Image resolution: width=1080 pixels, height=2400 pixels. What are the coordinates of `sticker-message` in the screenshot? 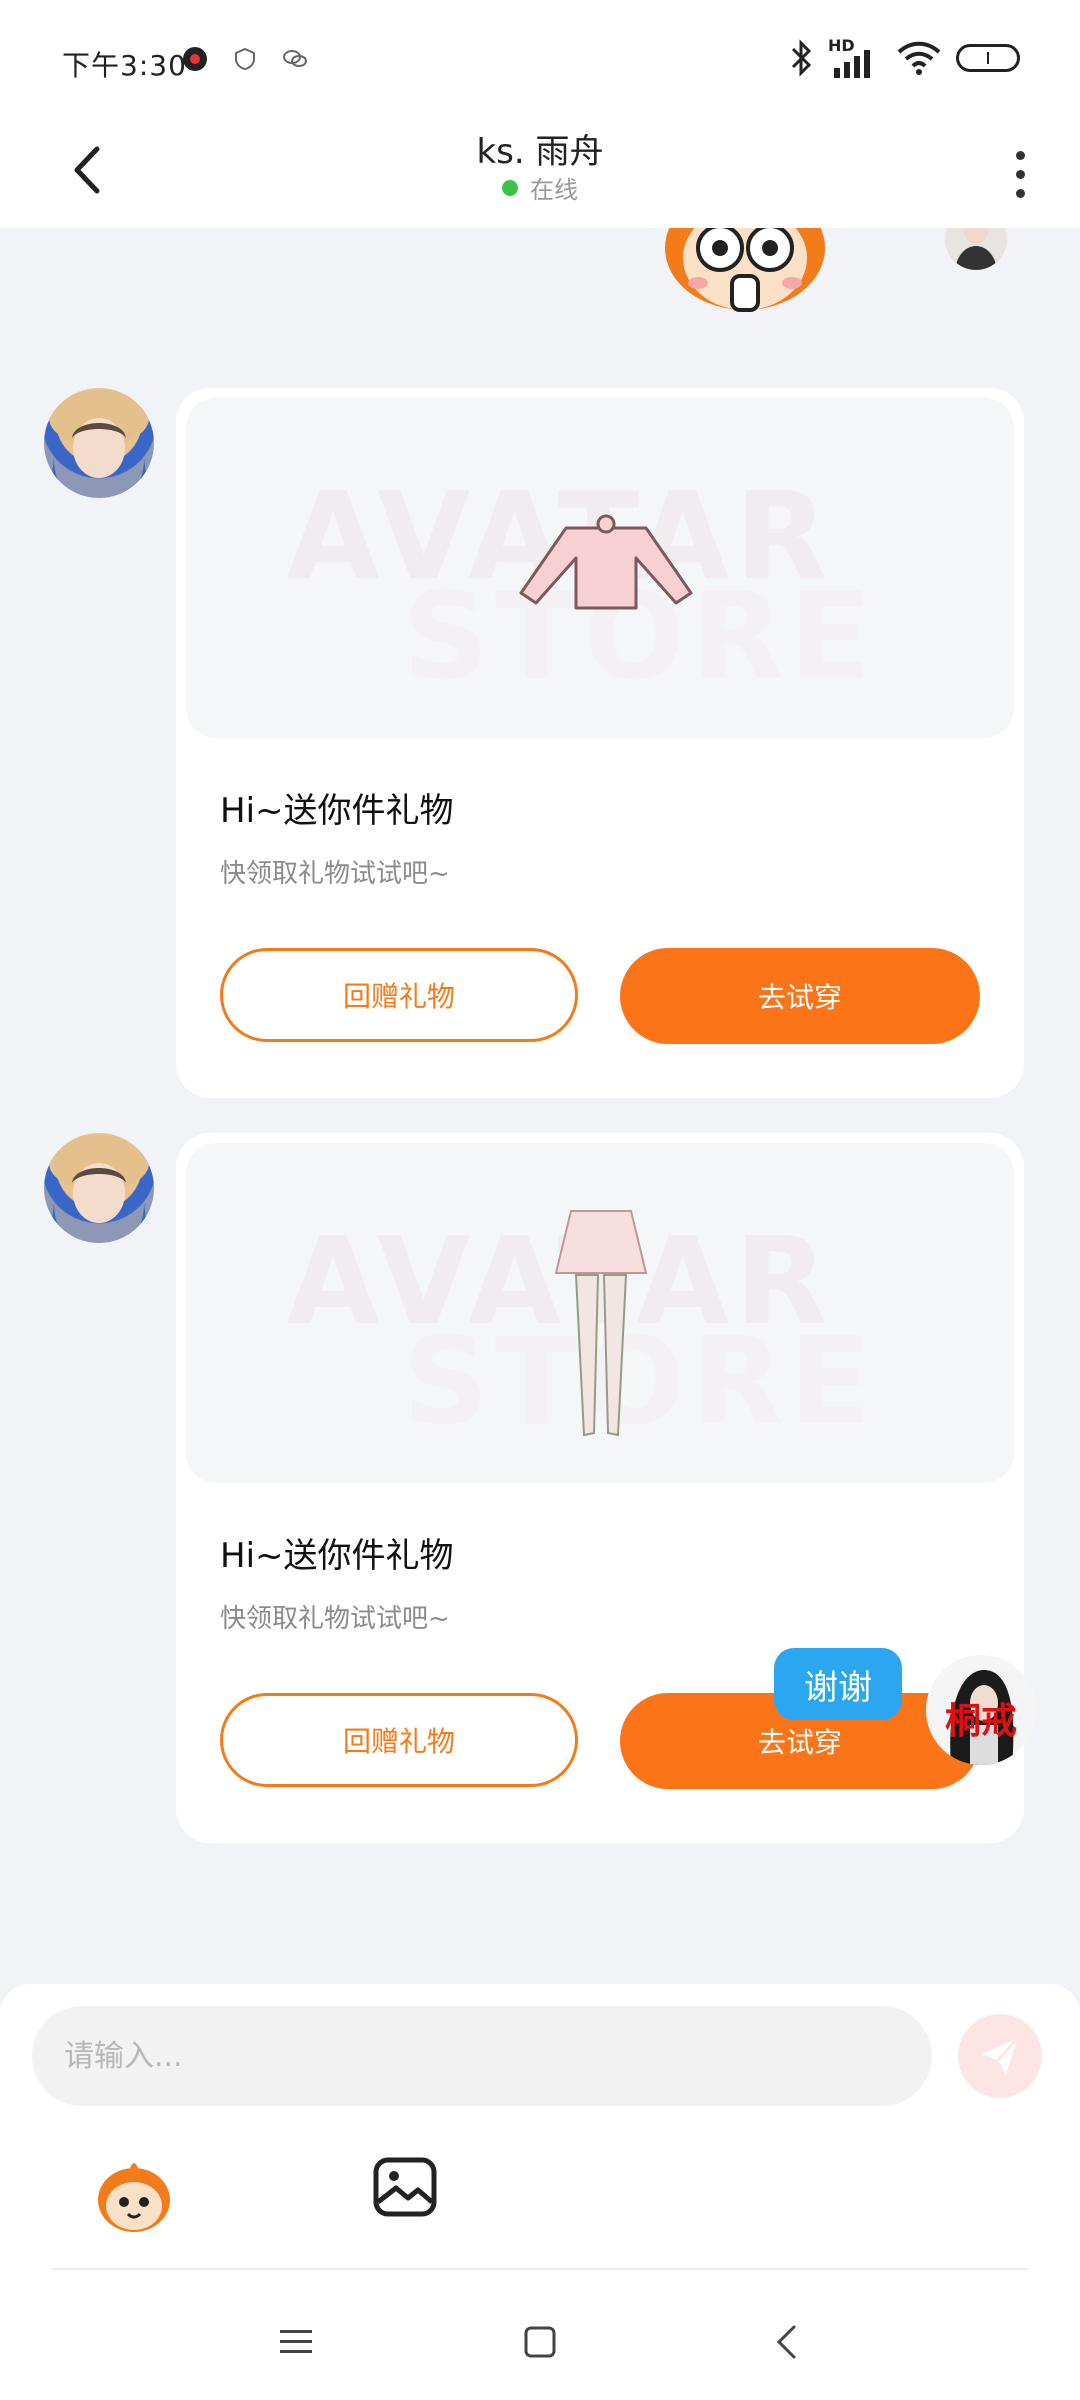 It's located at (740, 283).